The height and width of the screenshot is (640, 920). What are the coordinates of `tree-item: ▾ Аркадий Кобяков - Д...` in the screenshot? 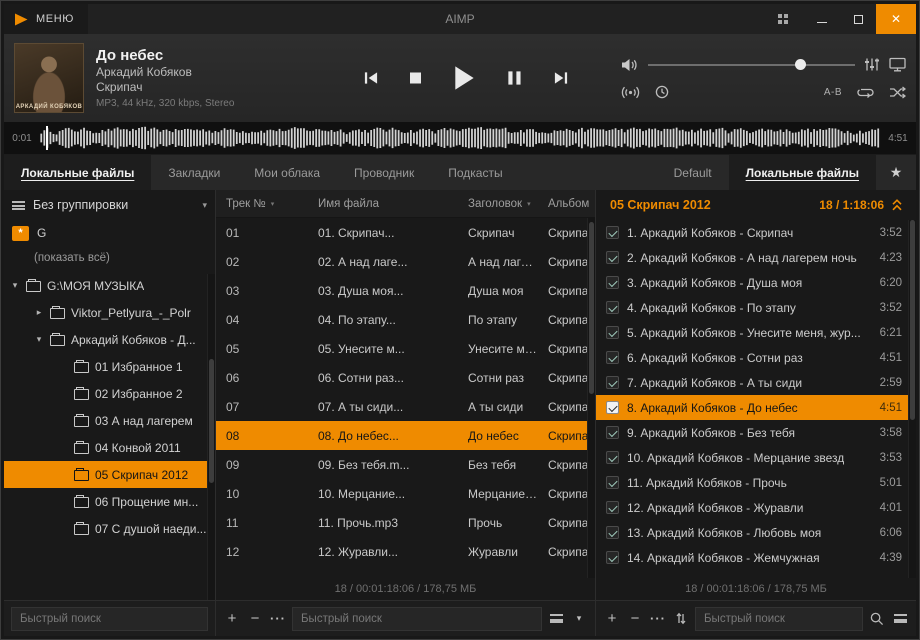 It's located at (109, 339).